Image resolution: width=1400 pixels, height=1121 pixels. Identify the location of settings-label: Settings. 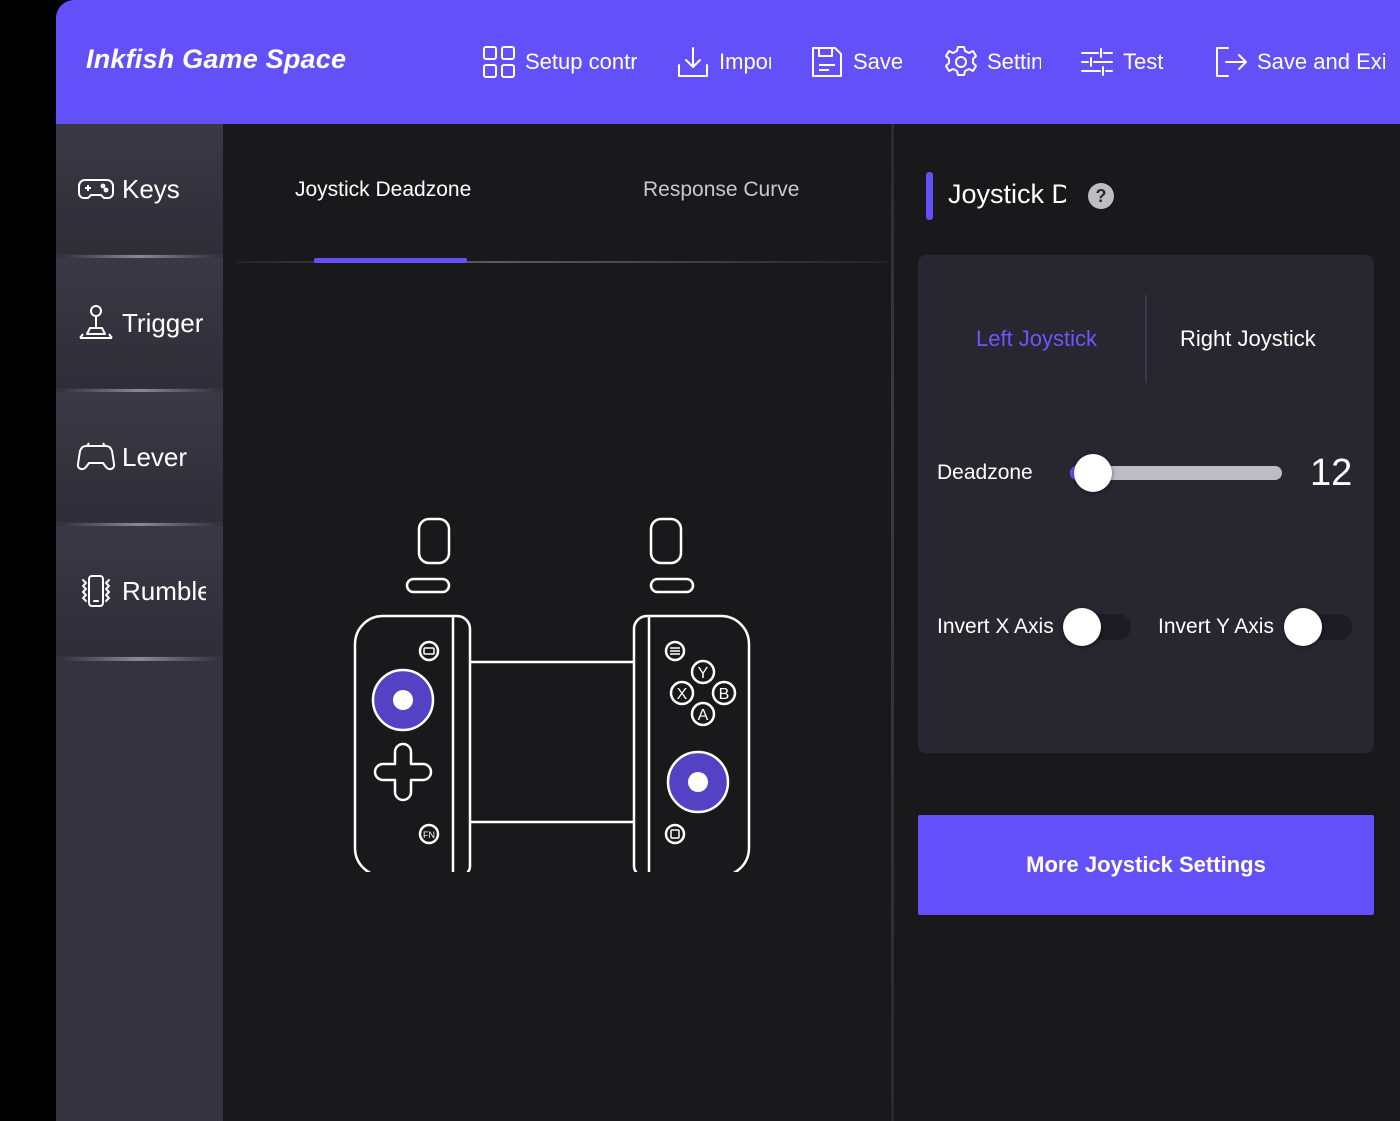
(1014, 61).